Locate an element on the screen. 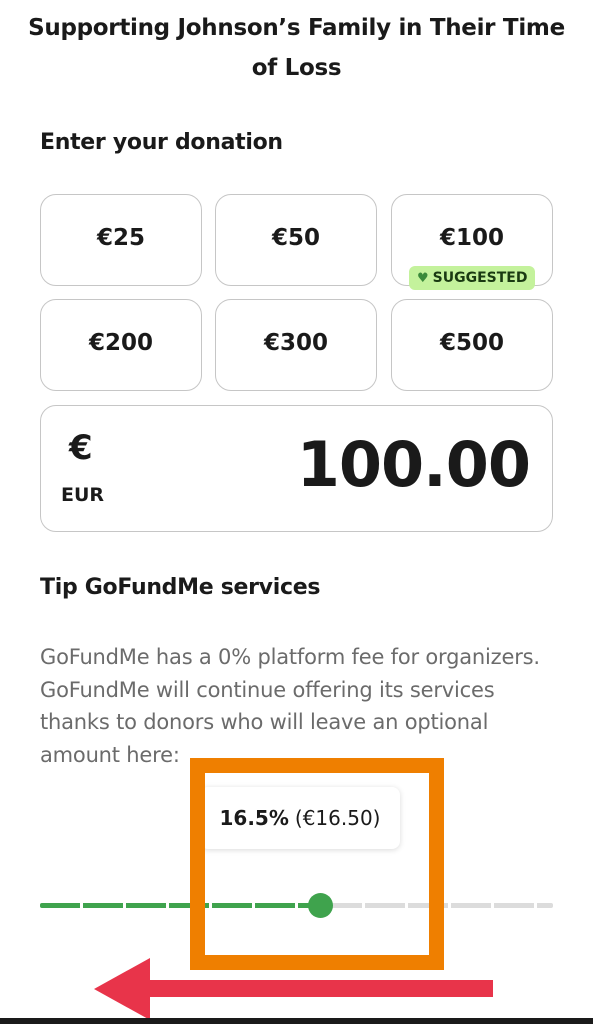 This screenshot has width=593, height=1024. suggested-badge: ♥ SUGGESTED is located at coordinates (472, 278).